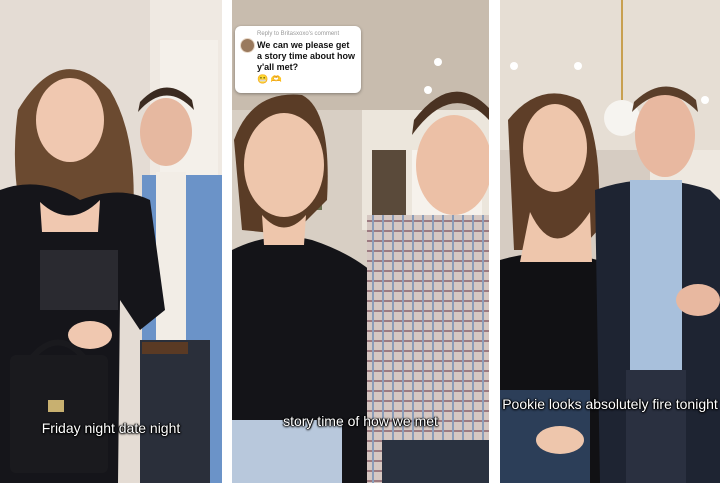 The width and height of the screenshot is (720, 483). Describe the element at coordinates (111, 428) in the screenshot. I see `video-caption: Friday night date night` at that location.